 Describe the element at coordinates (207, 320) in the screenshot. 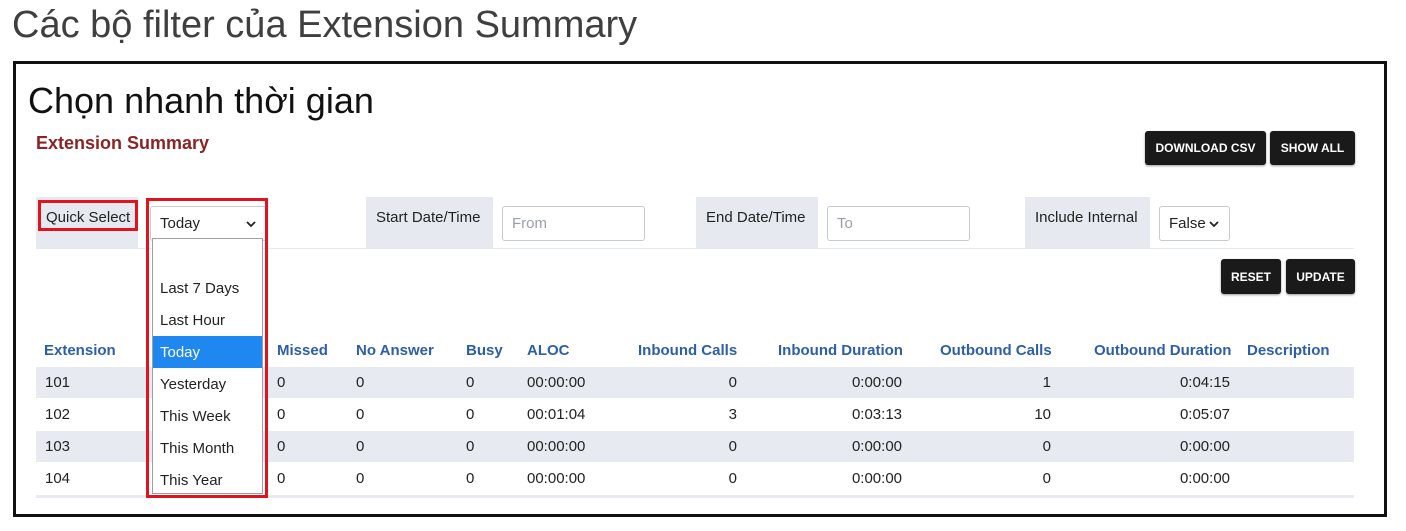

I see `dropdown-option-last-hour: Last Hour` at that location.